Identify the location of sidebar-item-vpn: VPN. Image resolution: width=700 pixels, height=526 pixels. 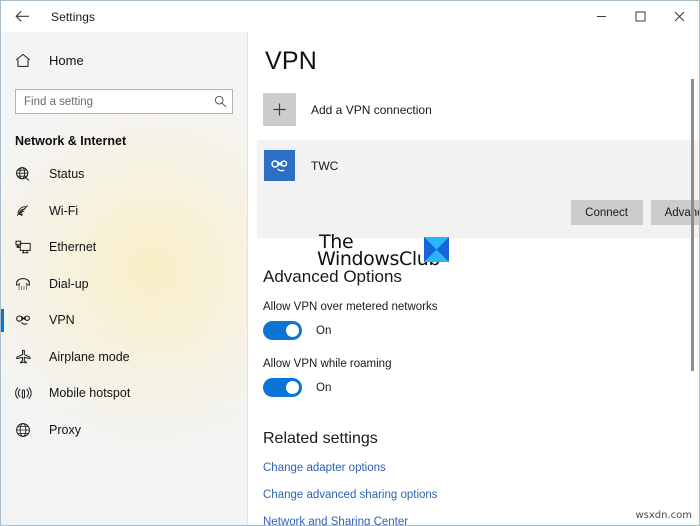
(124, 320).